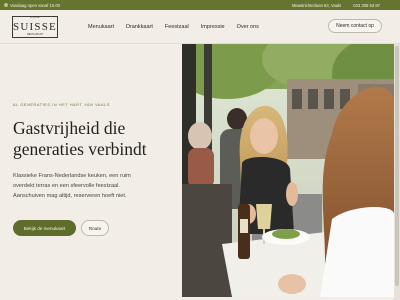 The width and height of the screenshot is (400, 300). Describe the element at coordinates (80, 149) in the screenshot. I see `hero-headline-line-2: generaties verbindt` at that location.